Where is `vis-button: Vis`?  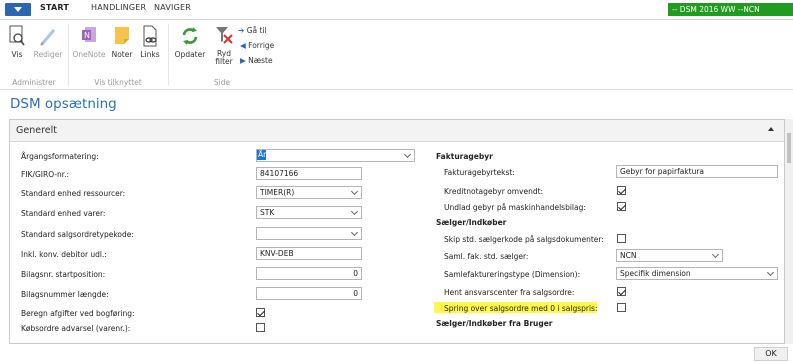 vis-button: Vis is located at coordinates (17, 41).